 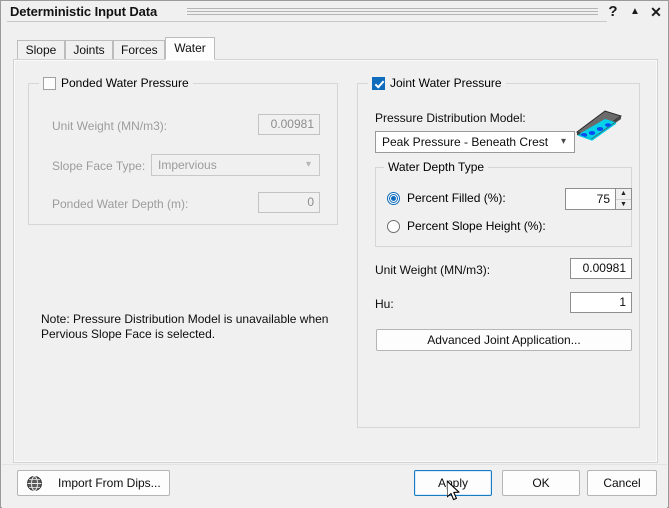 I want to click on wedge-water-pressure-icon, so click(x=599, y=125).